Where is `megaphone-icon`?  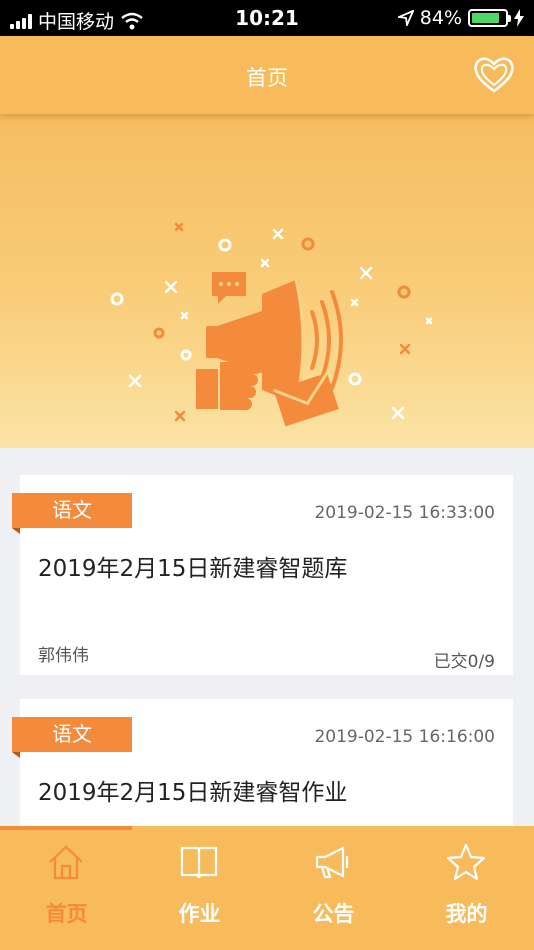
megaphone-icon is located at coordinates (332, 862).